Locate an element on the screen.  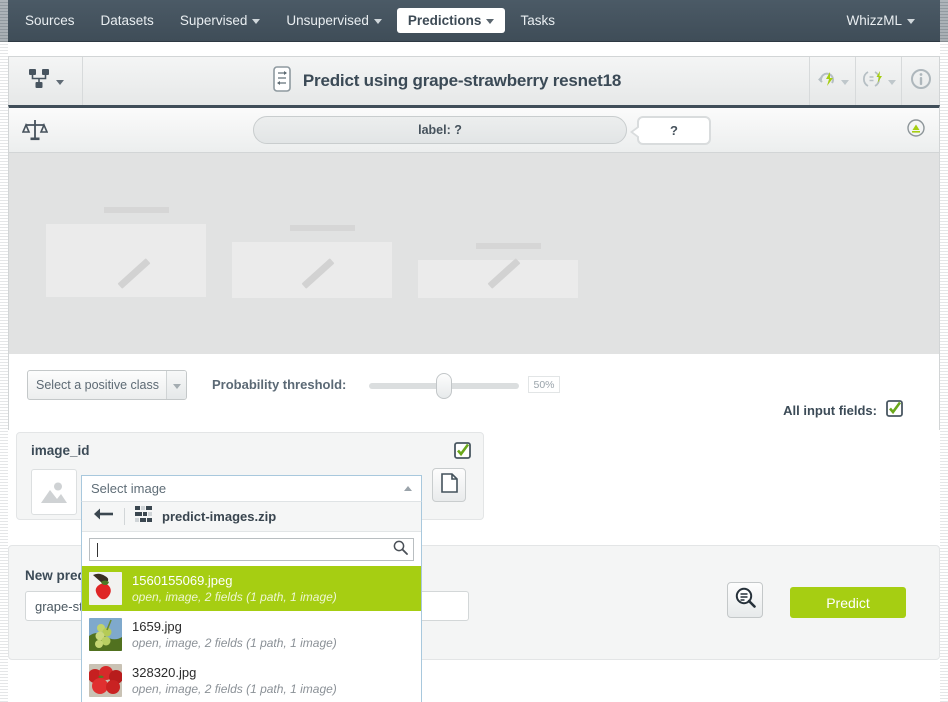
objective-field-bar: label: ? ? is located at coordinates (474, 129).